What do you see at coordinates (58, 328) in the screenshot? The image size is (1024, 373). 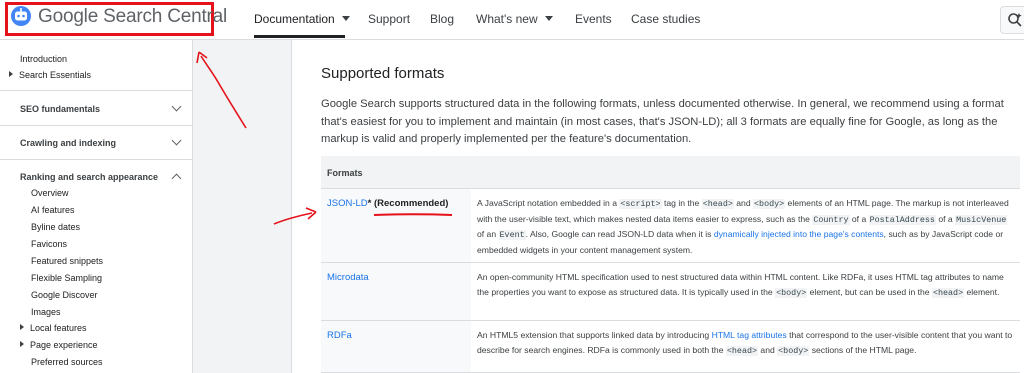 I see `sidebar-item-label: Local features` at bounding box center [58, 328].